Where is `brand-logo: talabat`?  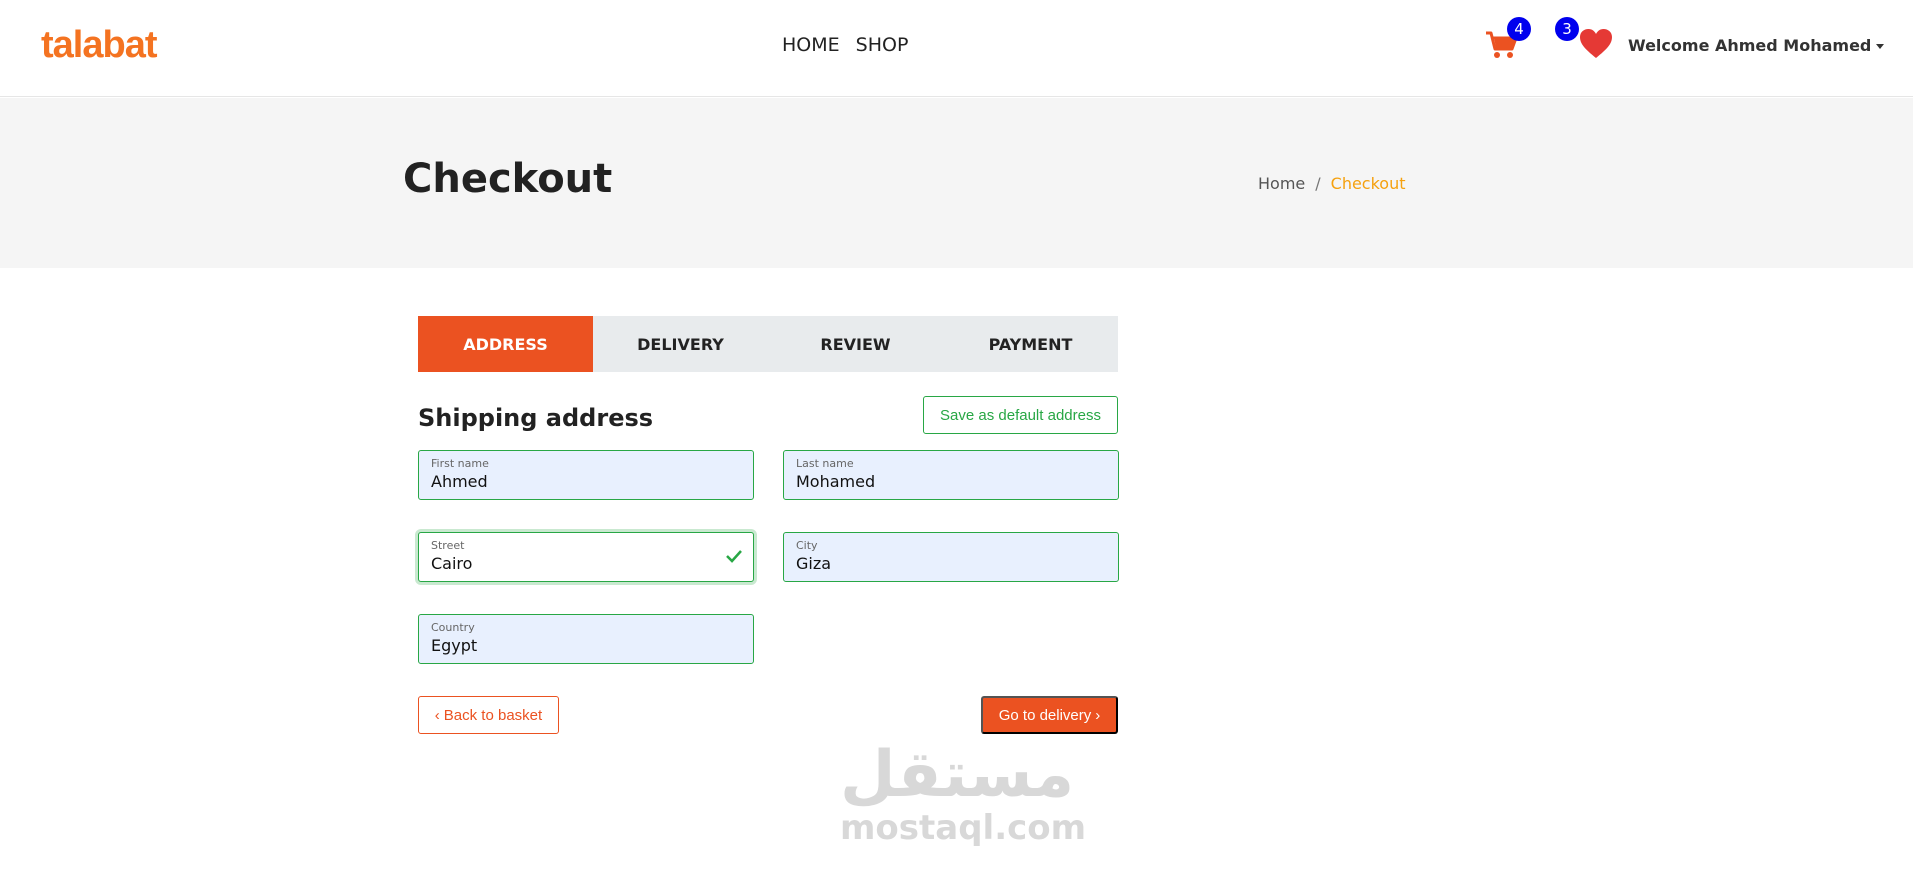
brand-logo: talabat is located at coordinates (99, 45).